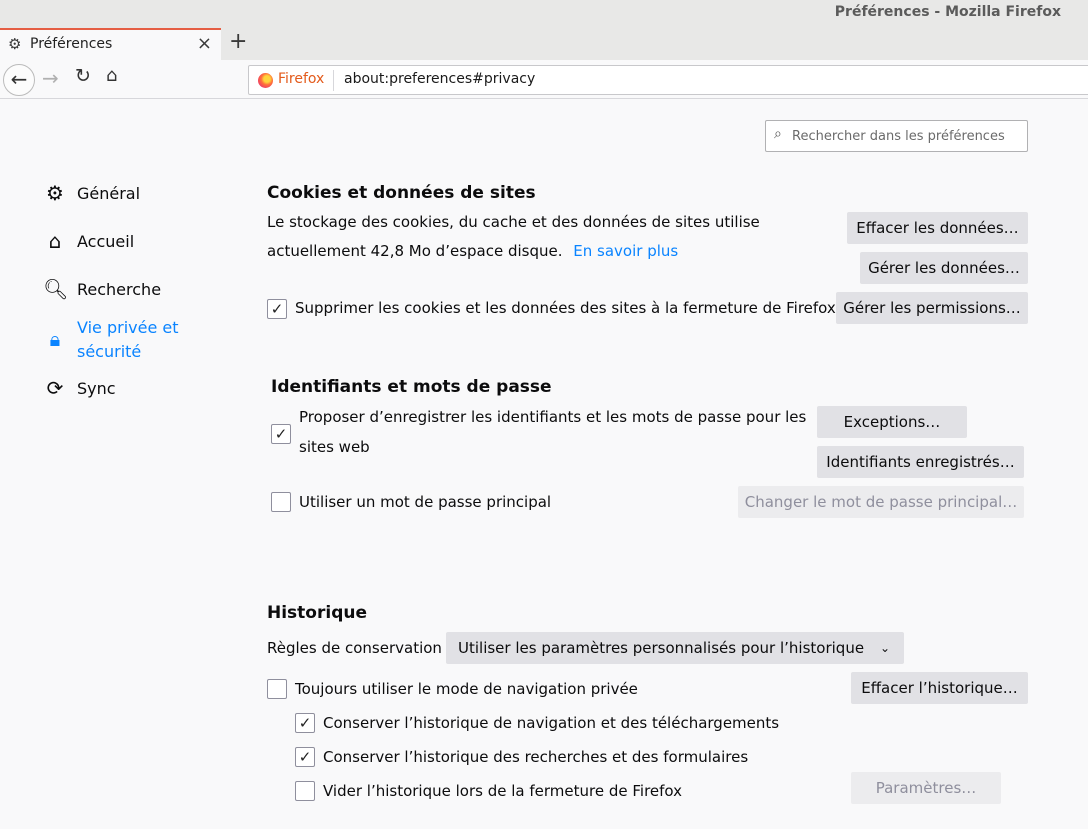 This screenshot has width=1088, height=829. I want to click on sidebar-item-label: Général, so click(109, 193).